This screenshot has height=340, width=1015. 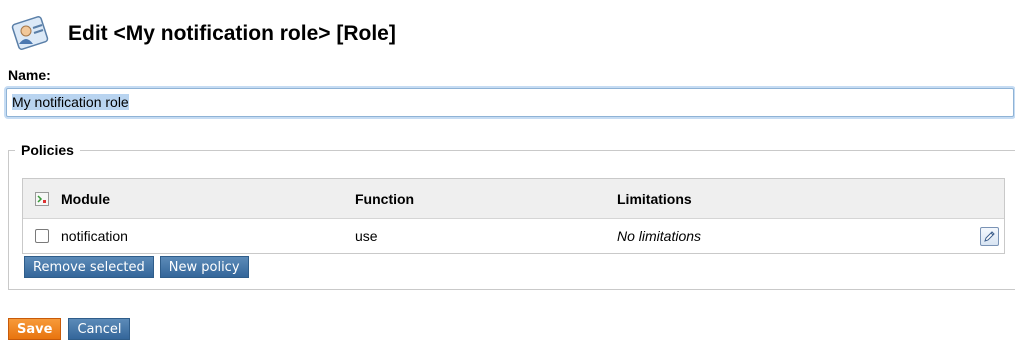 What do you see at coordinates (513, 236) in the screenshot?
I see `table-row: notification use No limitations` at bounding box center [513, 236].